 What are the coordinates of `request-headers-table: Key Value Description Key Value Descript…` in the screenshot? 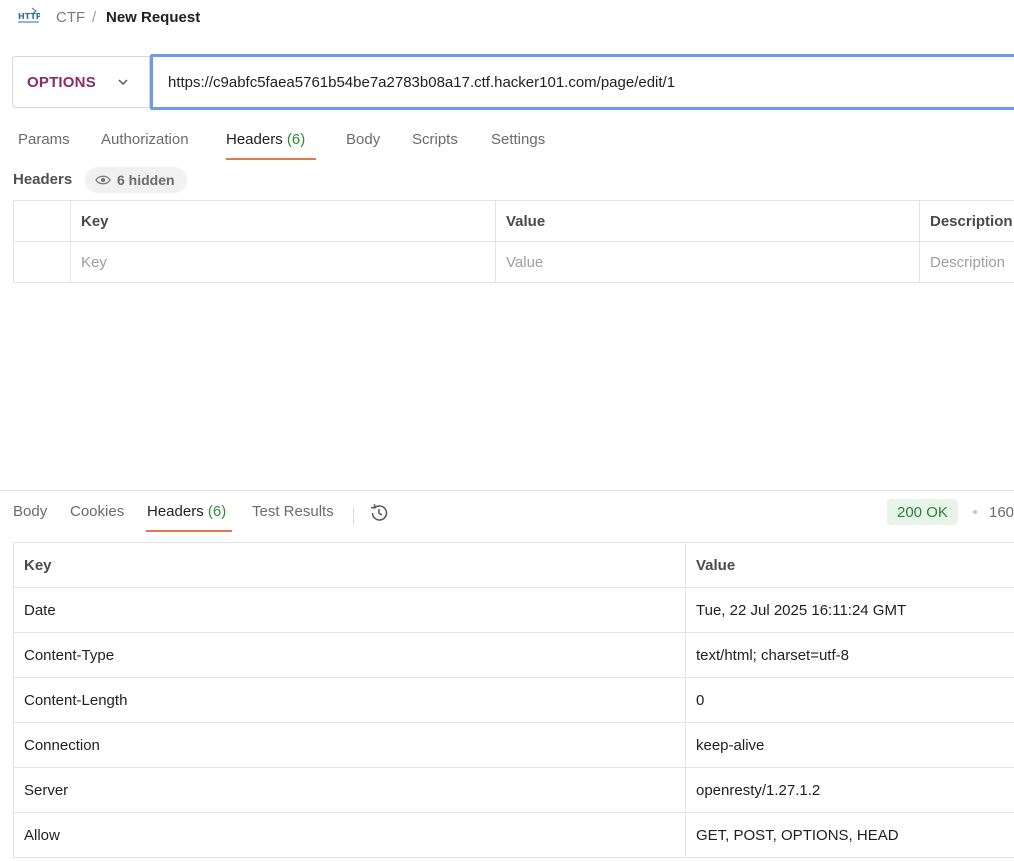 It's located at (513, 241).